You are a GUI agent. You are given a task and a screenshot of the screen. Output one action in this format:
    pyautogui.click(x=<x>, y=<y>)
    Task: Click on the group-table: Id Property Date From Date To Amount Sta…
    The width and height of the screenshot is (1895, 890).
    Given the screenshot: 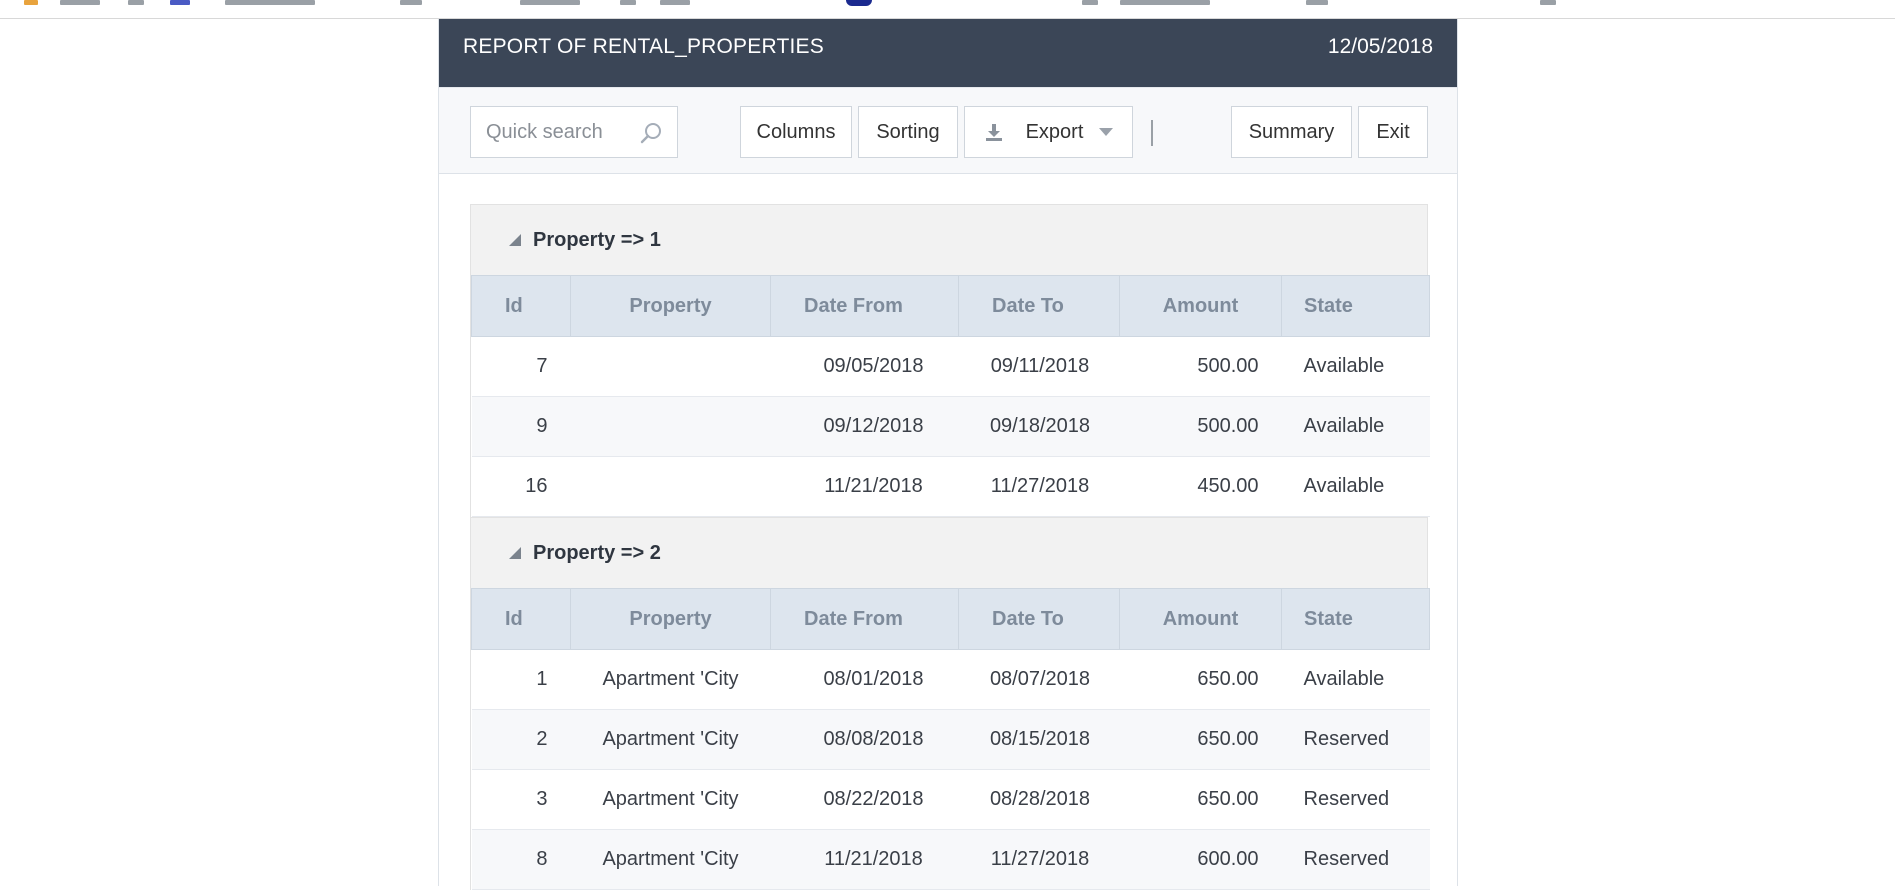 What is the action you would take?
    pyautogui.click(x=950, y=396)
    